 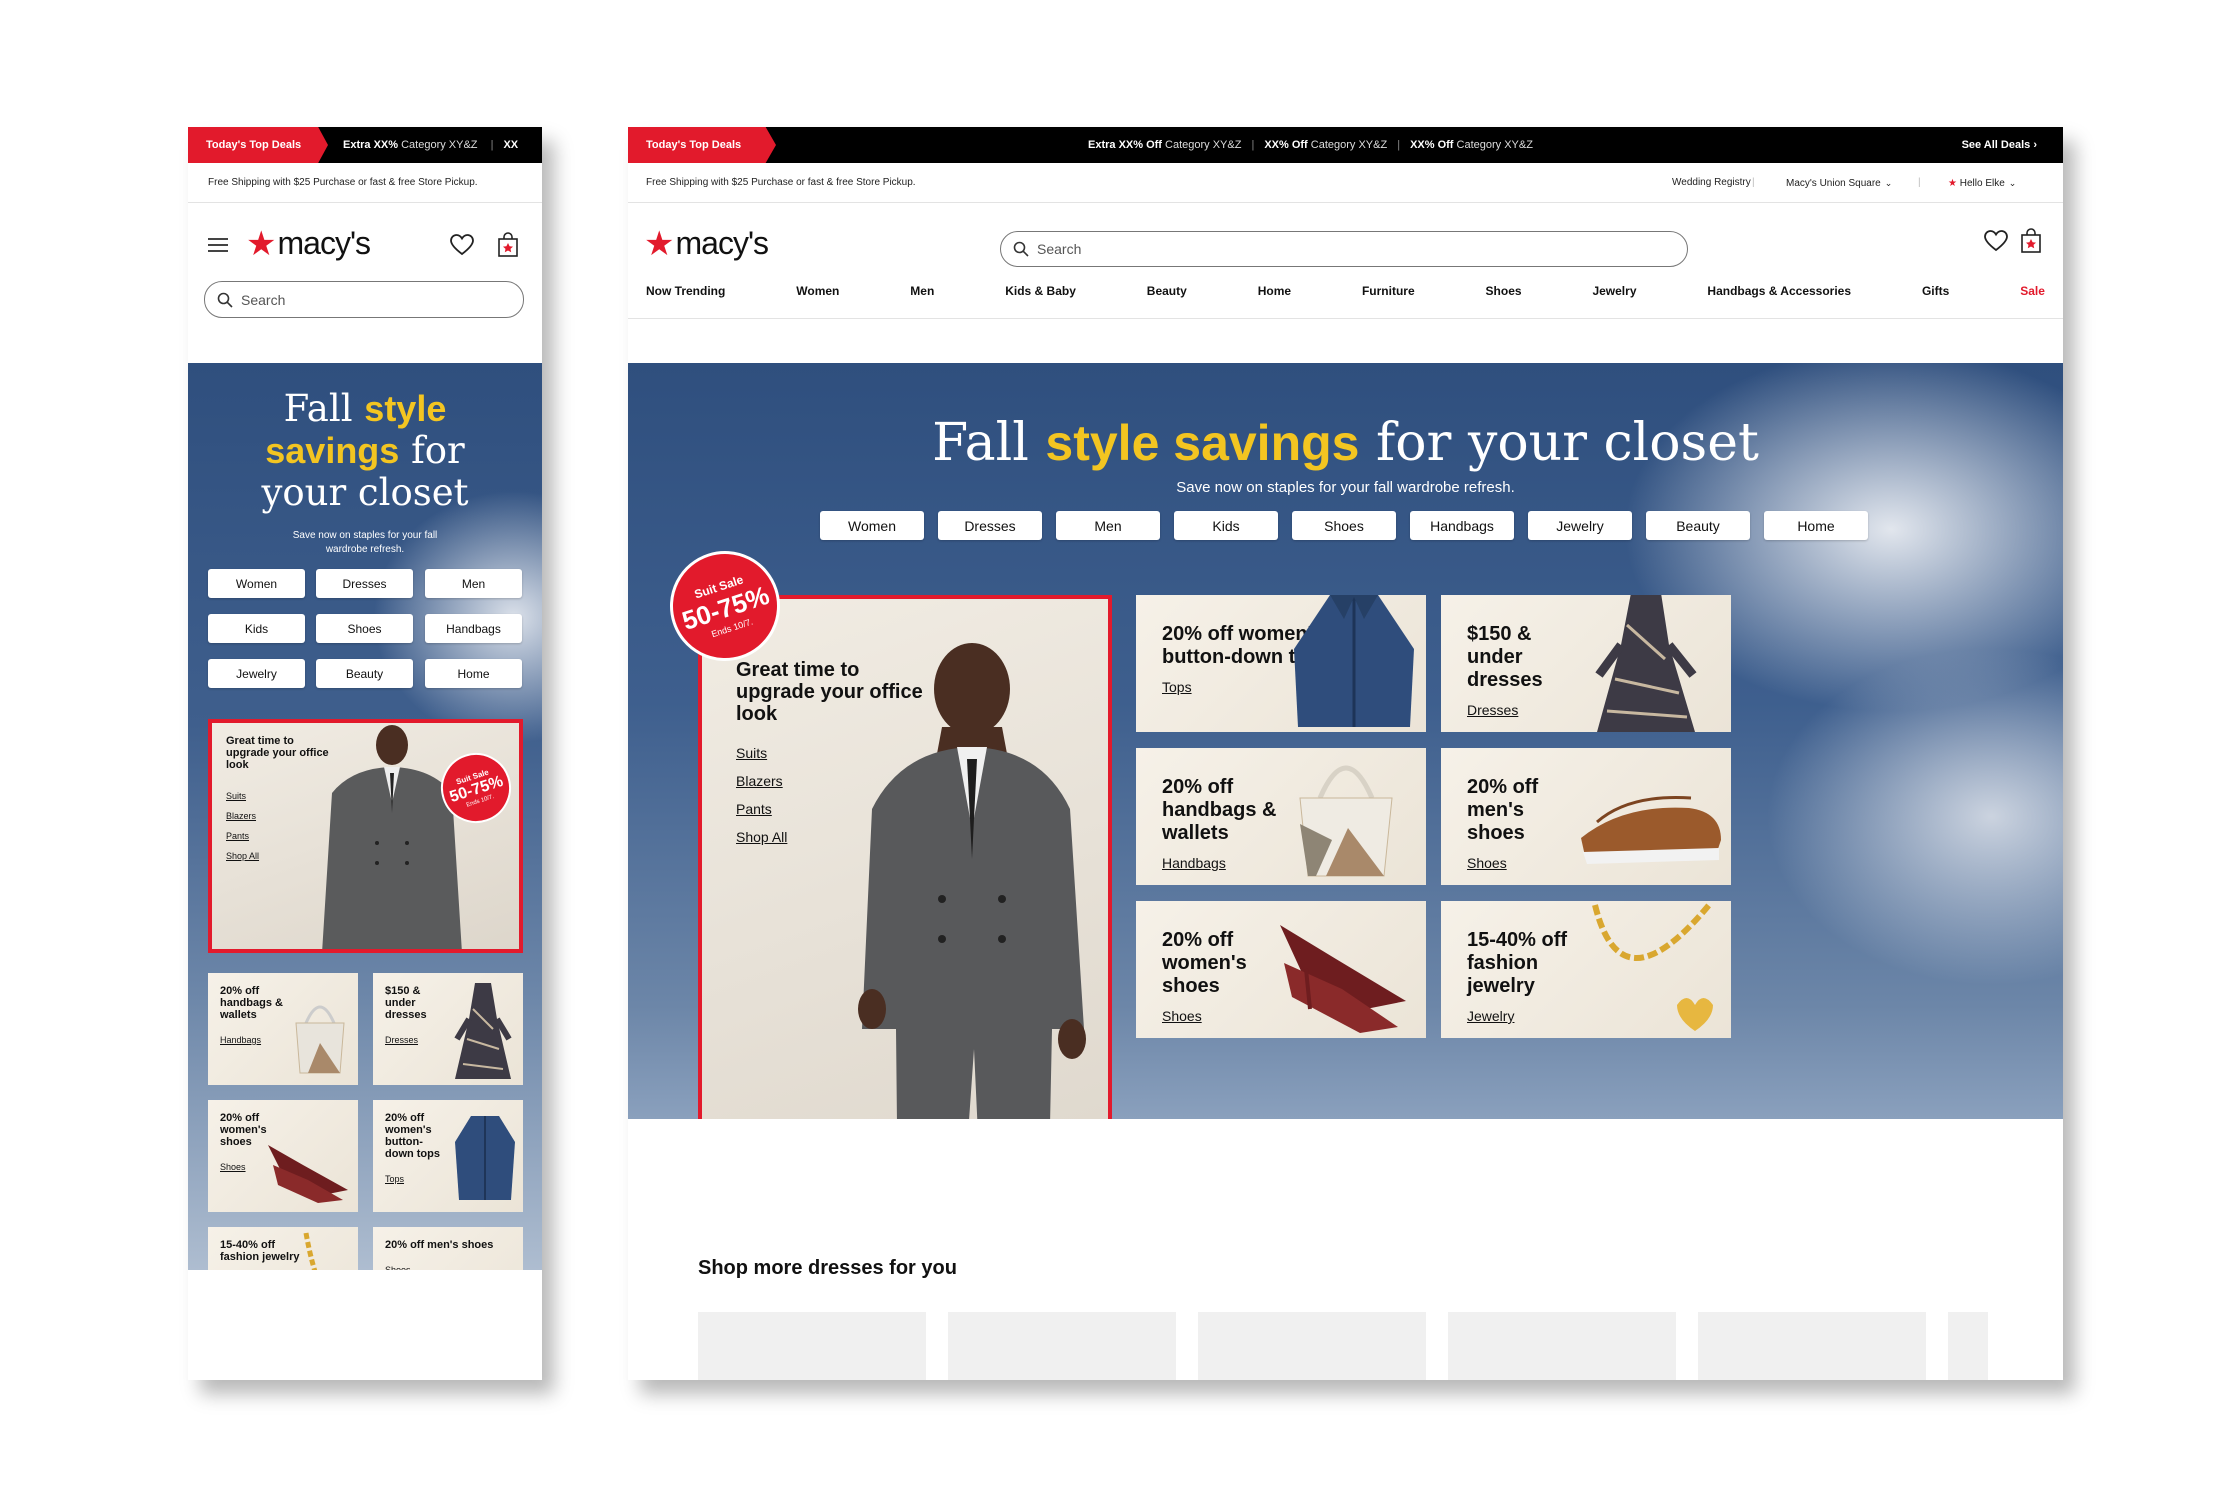 What do you see at coordinates (1839, 183) in the screenshot?
I see `store-selector: Macy's Union Square ⌄` at bounding box center [1839, 183].